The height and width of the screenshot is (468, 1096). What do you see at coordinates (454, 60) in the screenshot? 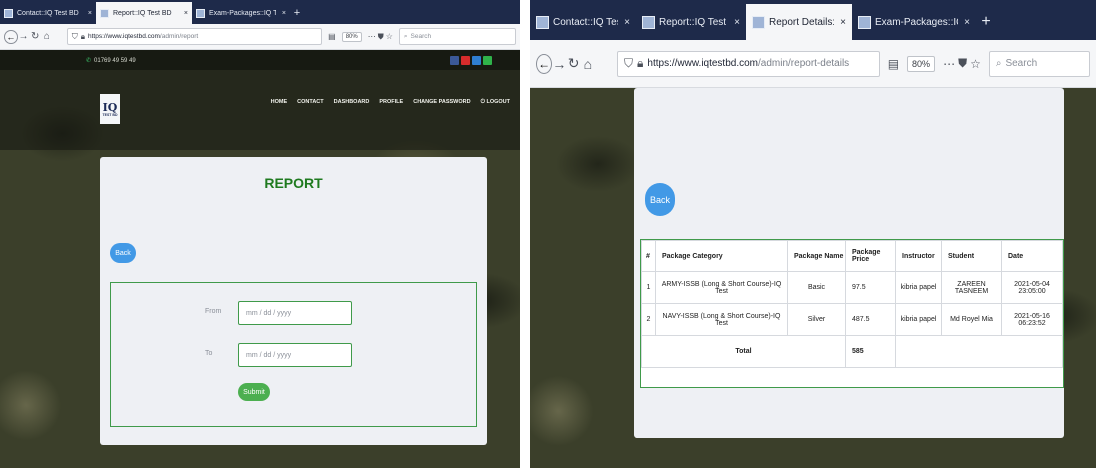
I see `facebook-icon` at bounding box center [454, 60].